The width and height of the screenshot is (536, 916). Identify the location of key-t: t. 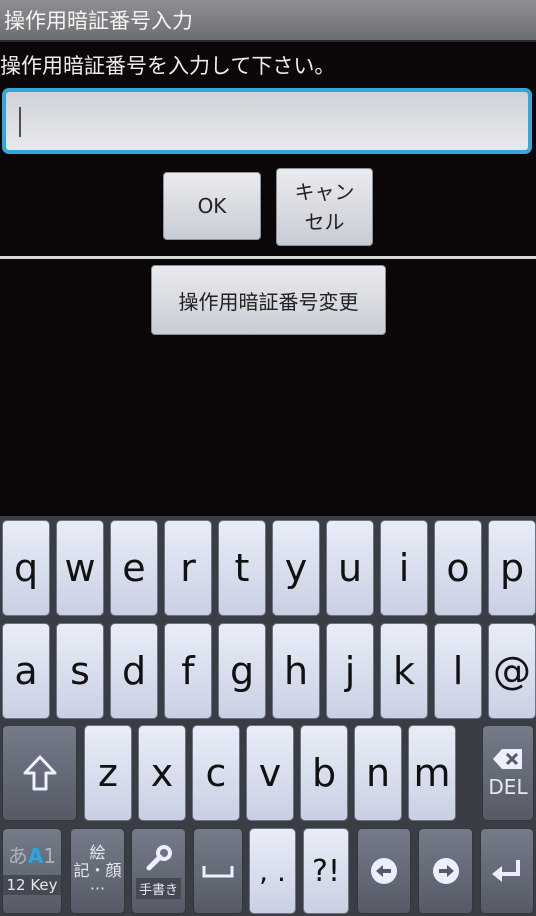
(242, 568).